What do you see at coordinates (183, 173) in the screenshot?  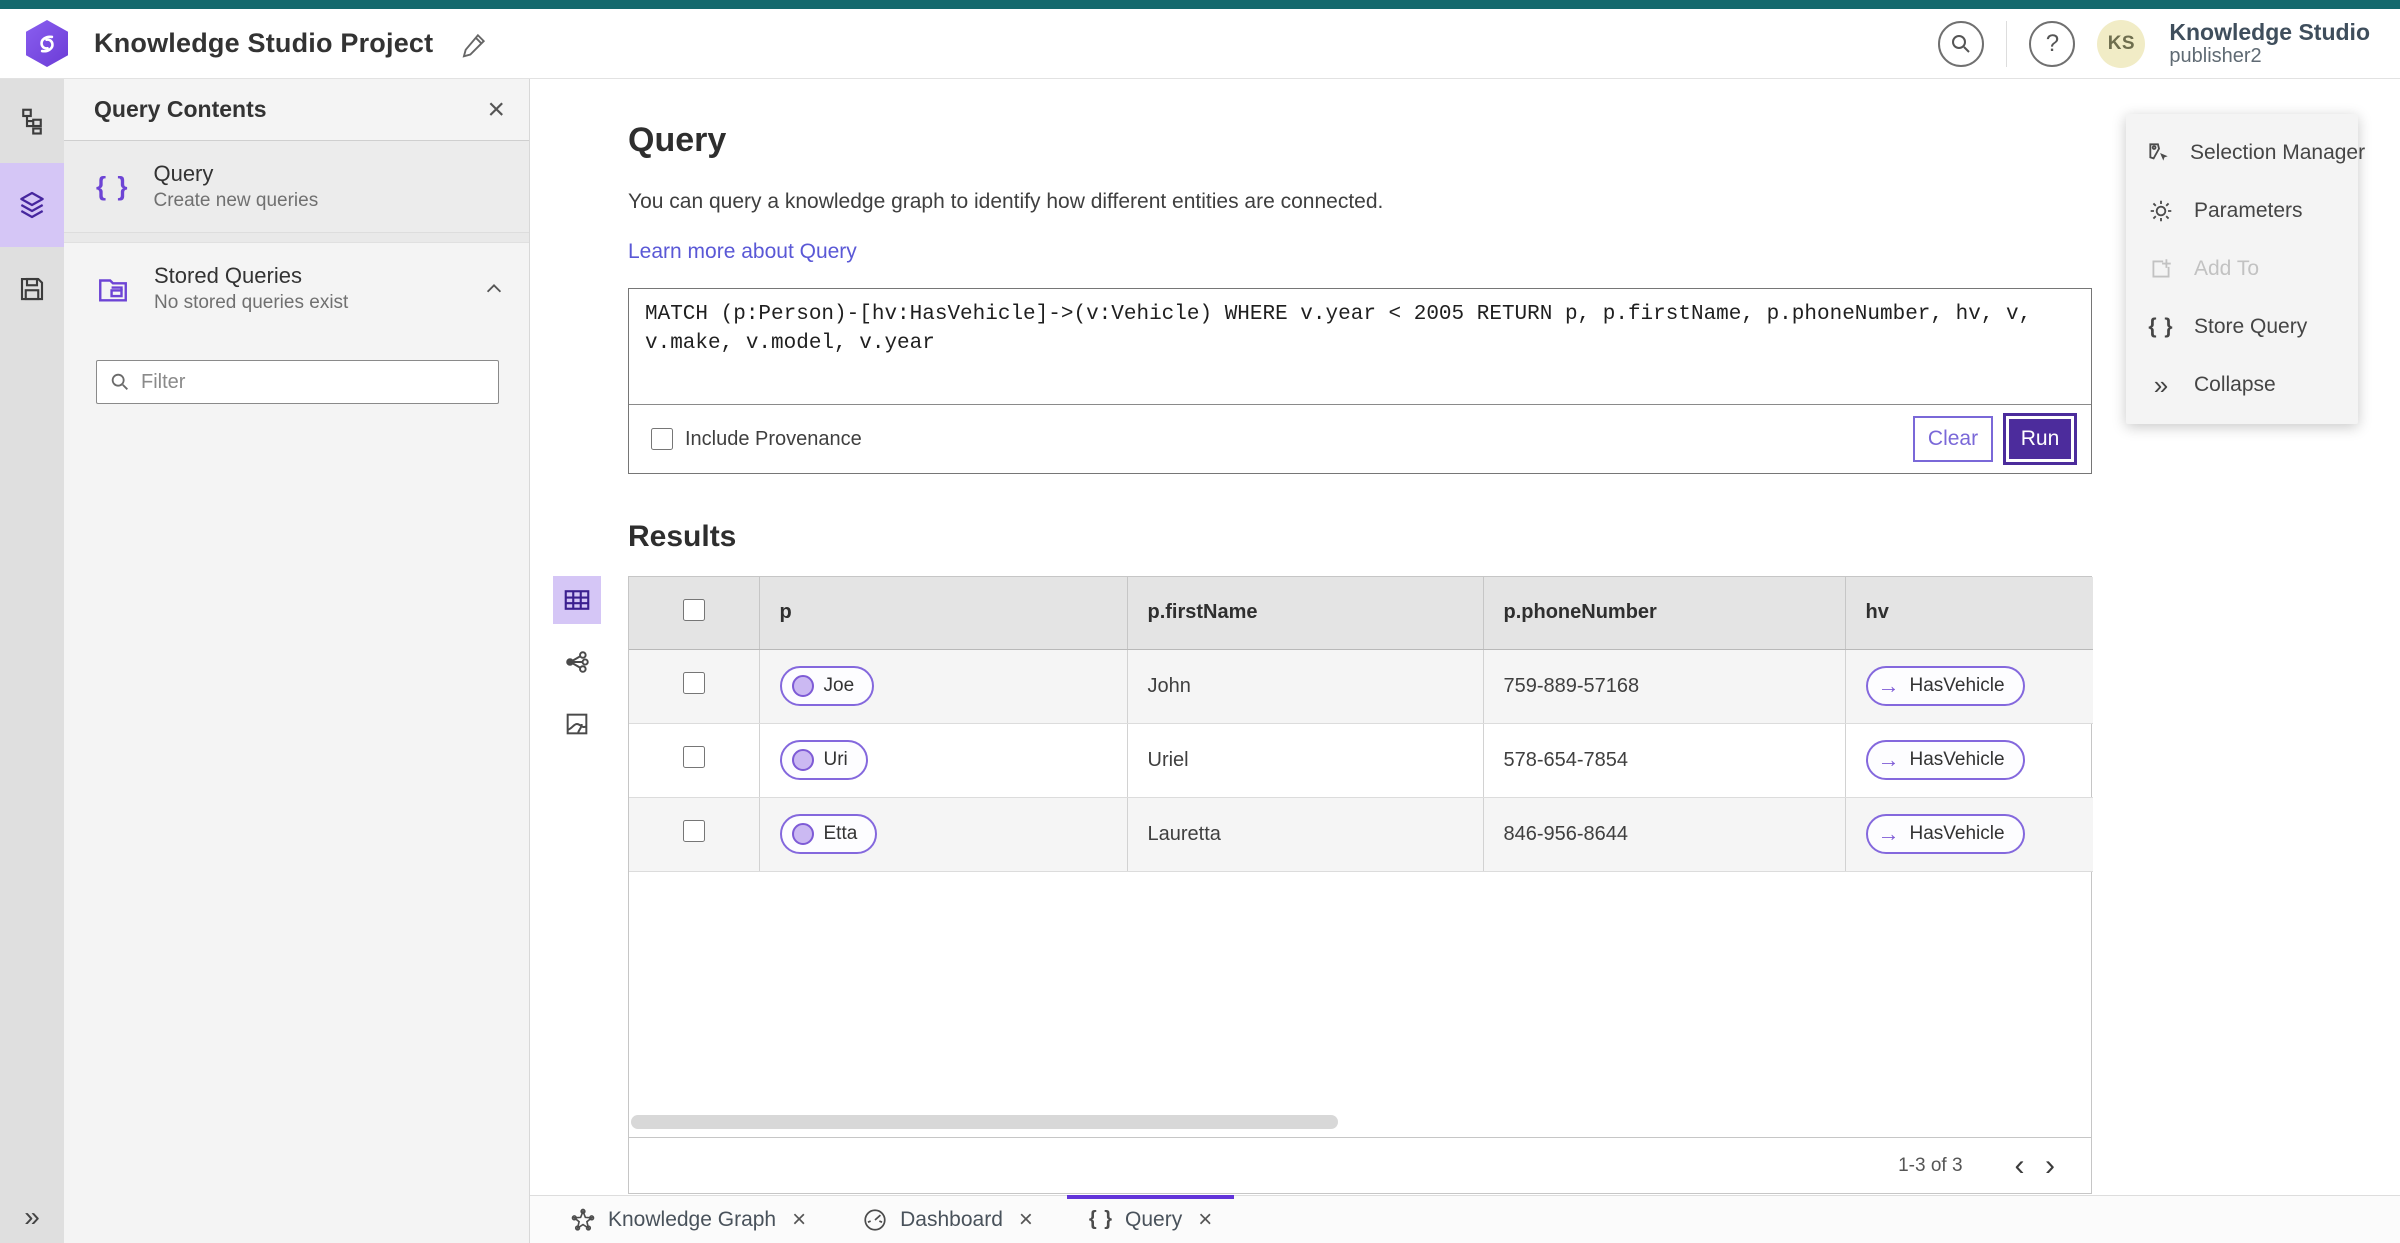 I see `item-title: Query` at bounding box center [183, 173].